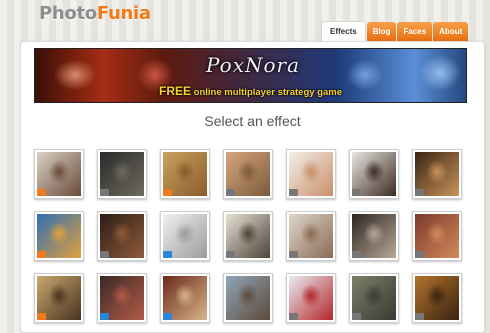  Describe the element at coordinates (311, 174) in the screenshot. I see `effect-cupid` at that location.